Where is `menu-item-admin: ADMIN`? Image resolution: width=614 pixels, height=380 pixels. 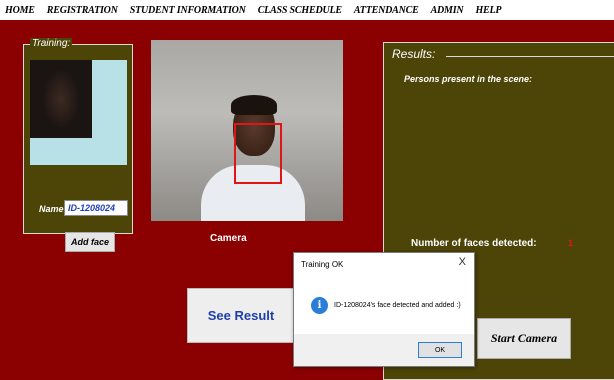 menu-item-admin: ADMIN is located at coordinates (447, 10).